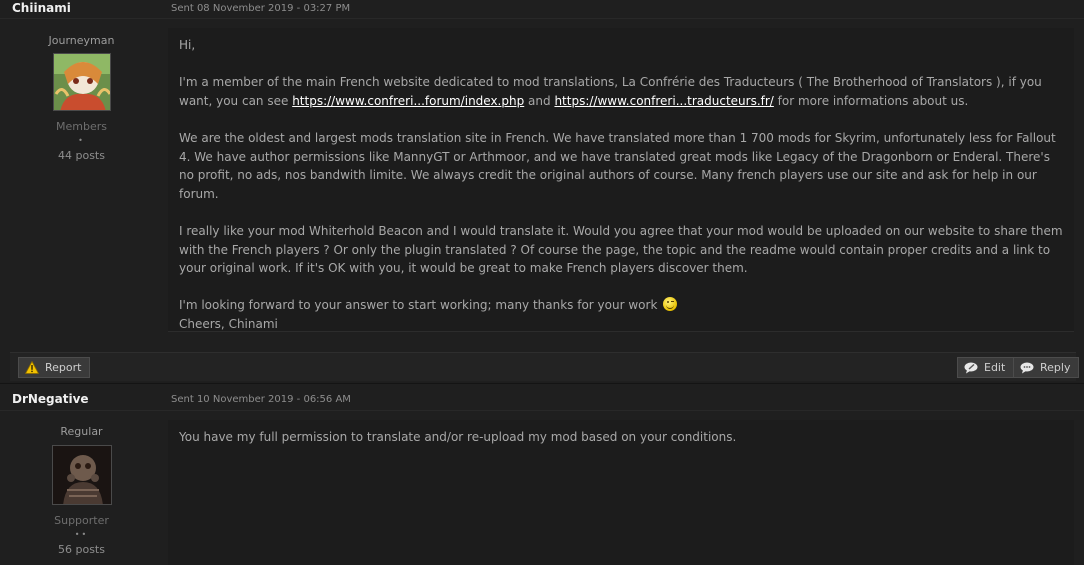  Describe the element at coordinates (971, 368) in the screenshot. I see `edit-bubble-icon` at that location.